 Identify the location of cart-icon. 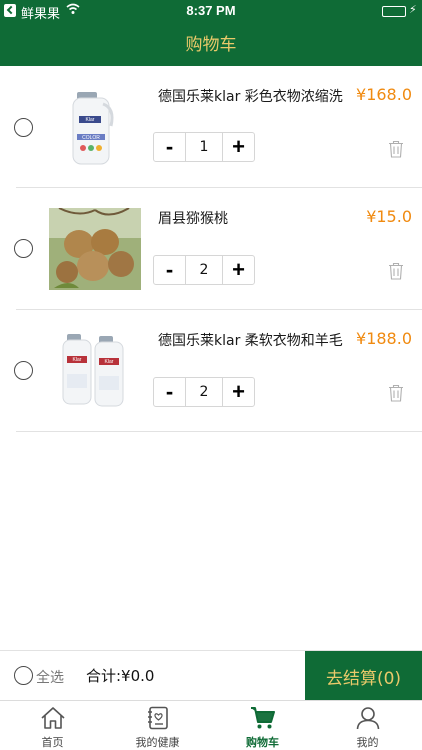
(263, 718).